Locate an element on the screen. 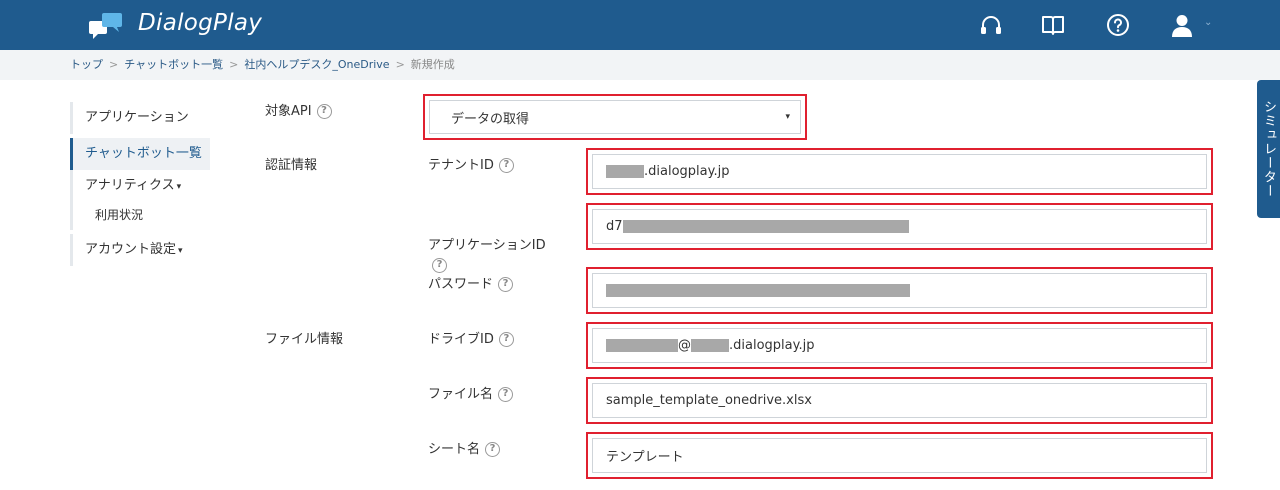 The height and width of the screenshot is (490, 1280). api-highlight: データの取得 ▾ is located at coordinates (615, 117).